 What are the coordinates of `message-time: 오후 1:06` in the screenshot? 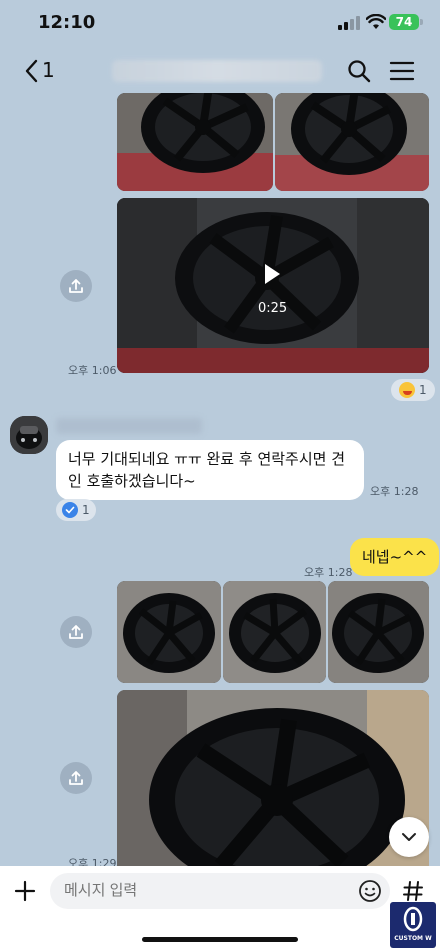 It's located at (92, 370).